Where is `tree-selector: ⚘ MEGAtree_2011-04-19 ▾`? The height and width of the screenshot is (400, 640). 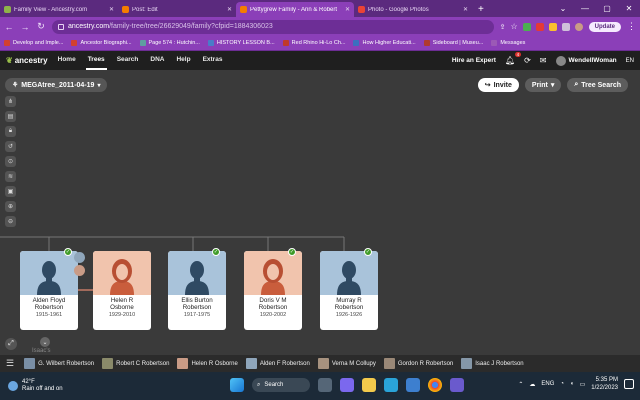
tree-selector: ⚘ MEGAtree_2011-04-19 ▾ is located at coordinates (56, 85).